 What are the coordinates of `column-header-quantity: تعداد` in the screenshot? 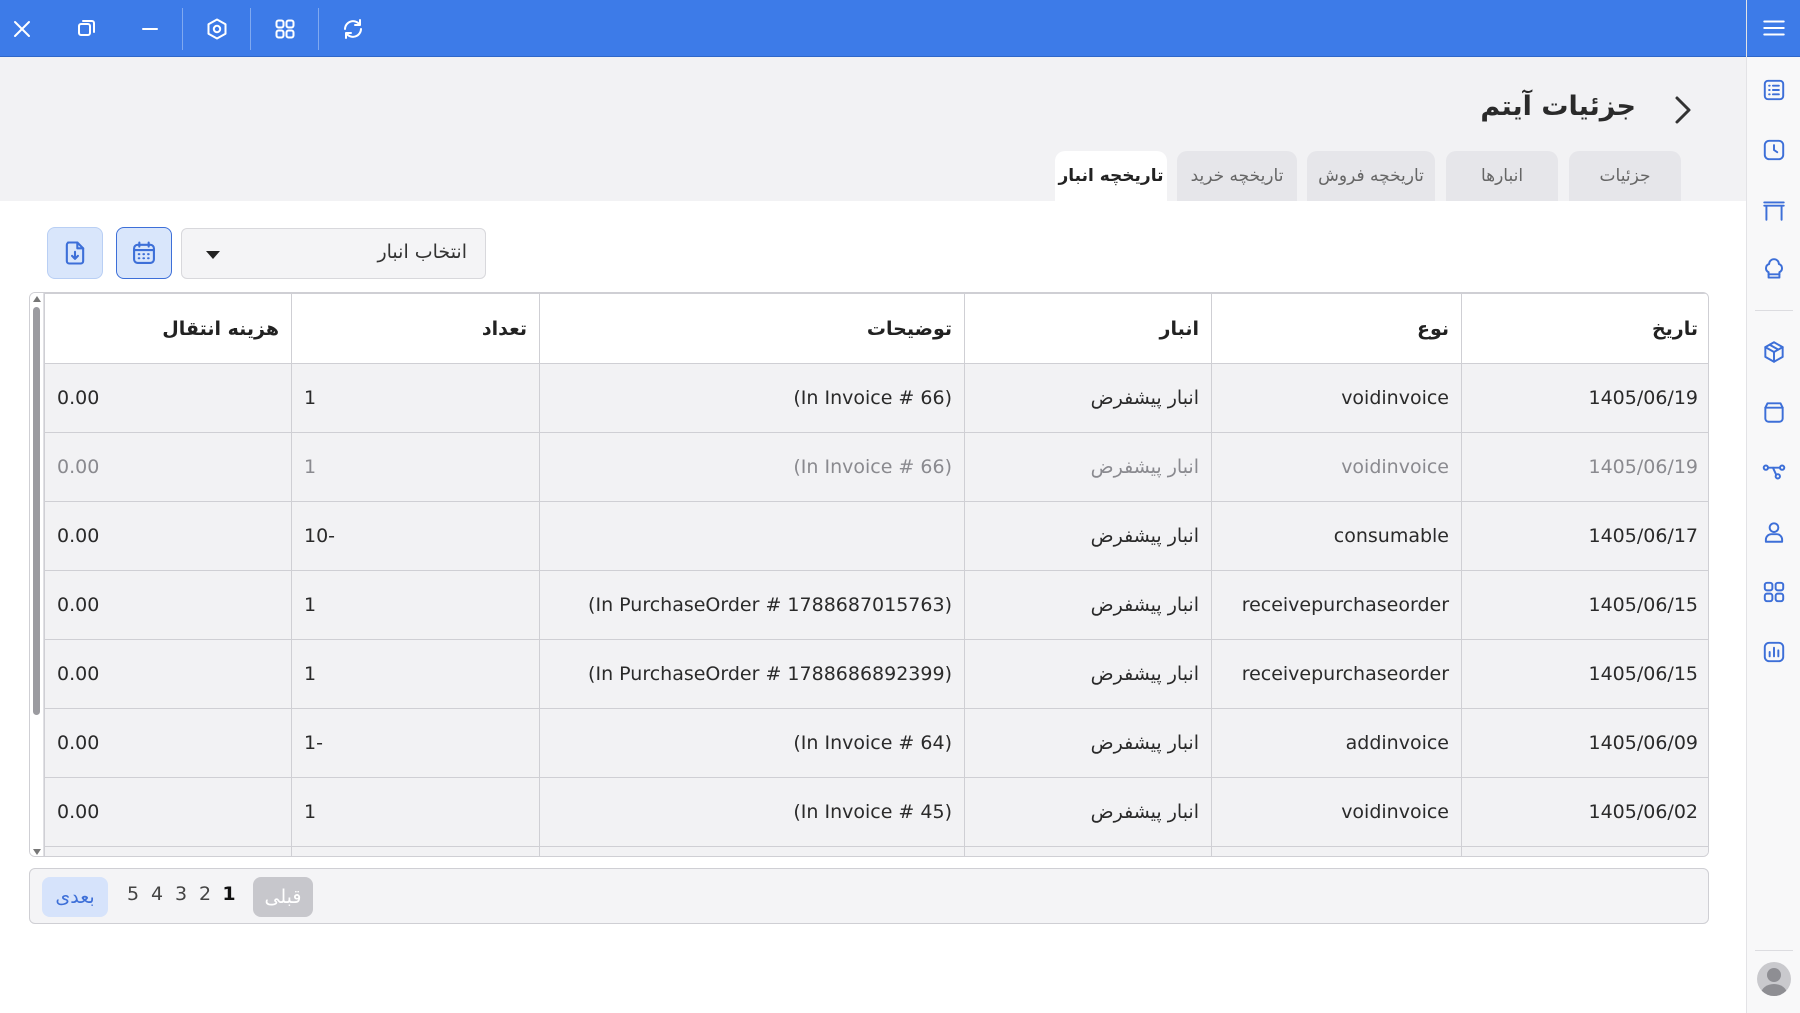 It's located at (415, 328).